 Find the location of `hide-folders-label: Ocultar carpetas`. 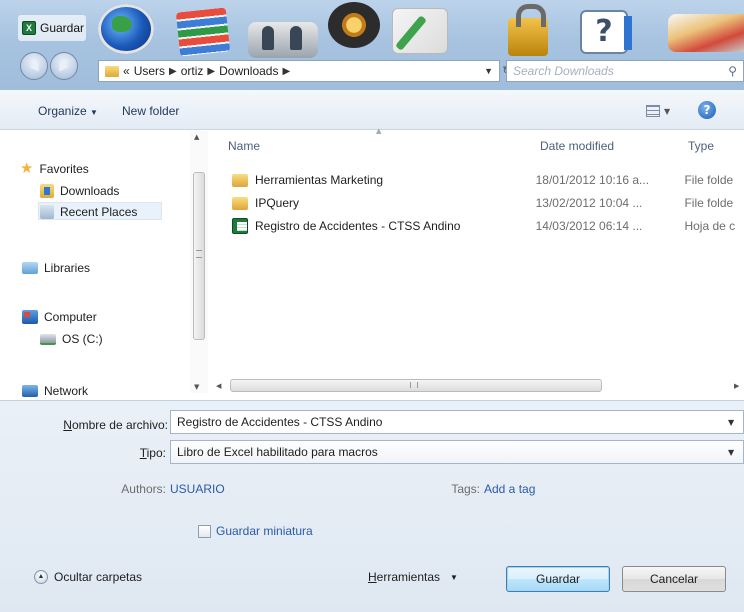

hide-folders-label: Ocultar carpetas is located at coordinates (98, 577).